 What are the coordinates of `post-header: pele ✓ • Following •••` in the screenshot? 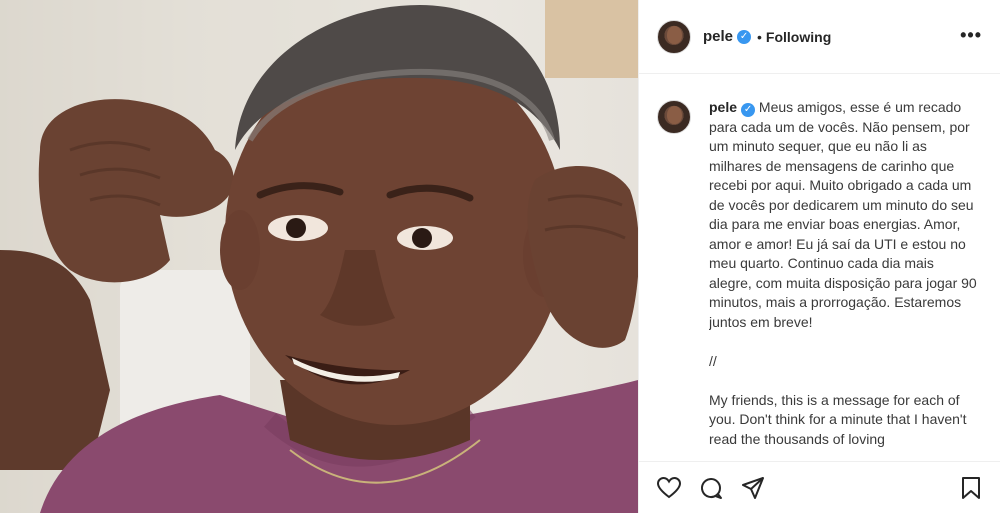 It's located at (819, 37).